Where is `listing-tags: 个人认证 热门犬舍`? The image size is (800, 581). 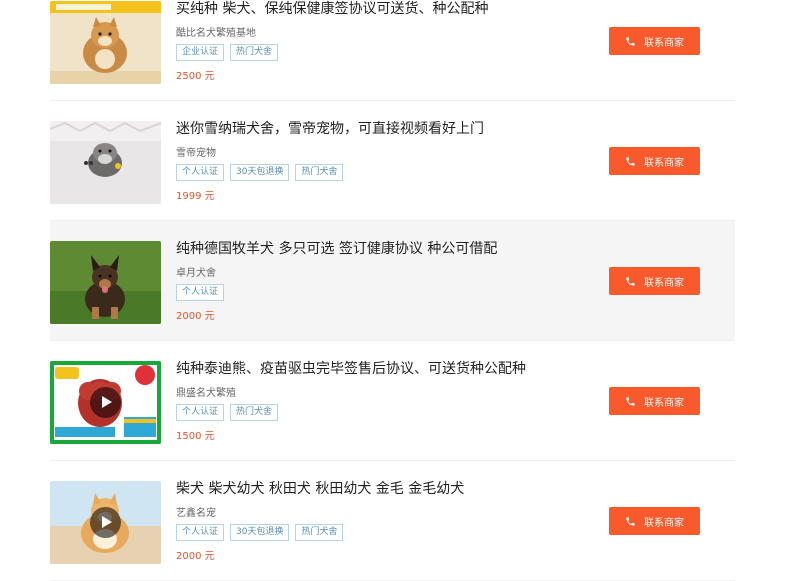
listing-tags: 个人认证 热门犬舍 is located at coordinates (227, 412).